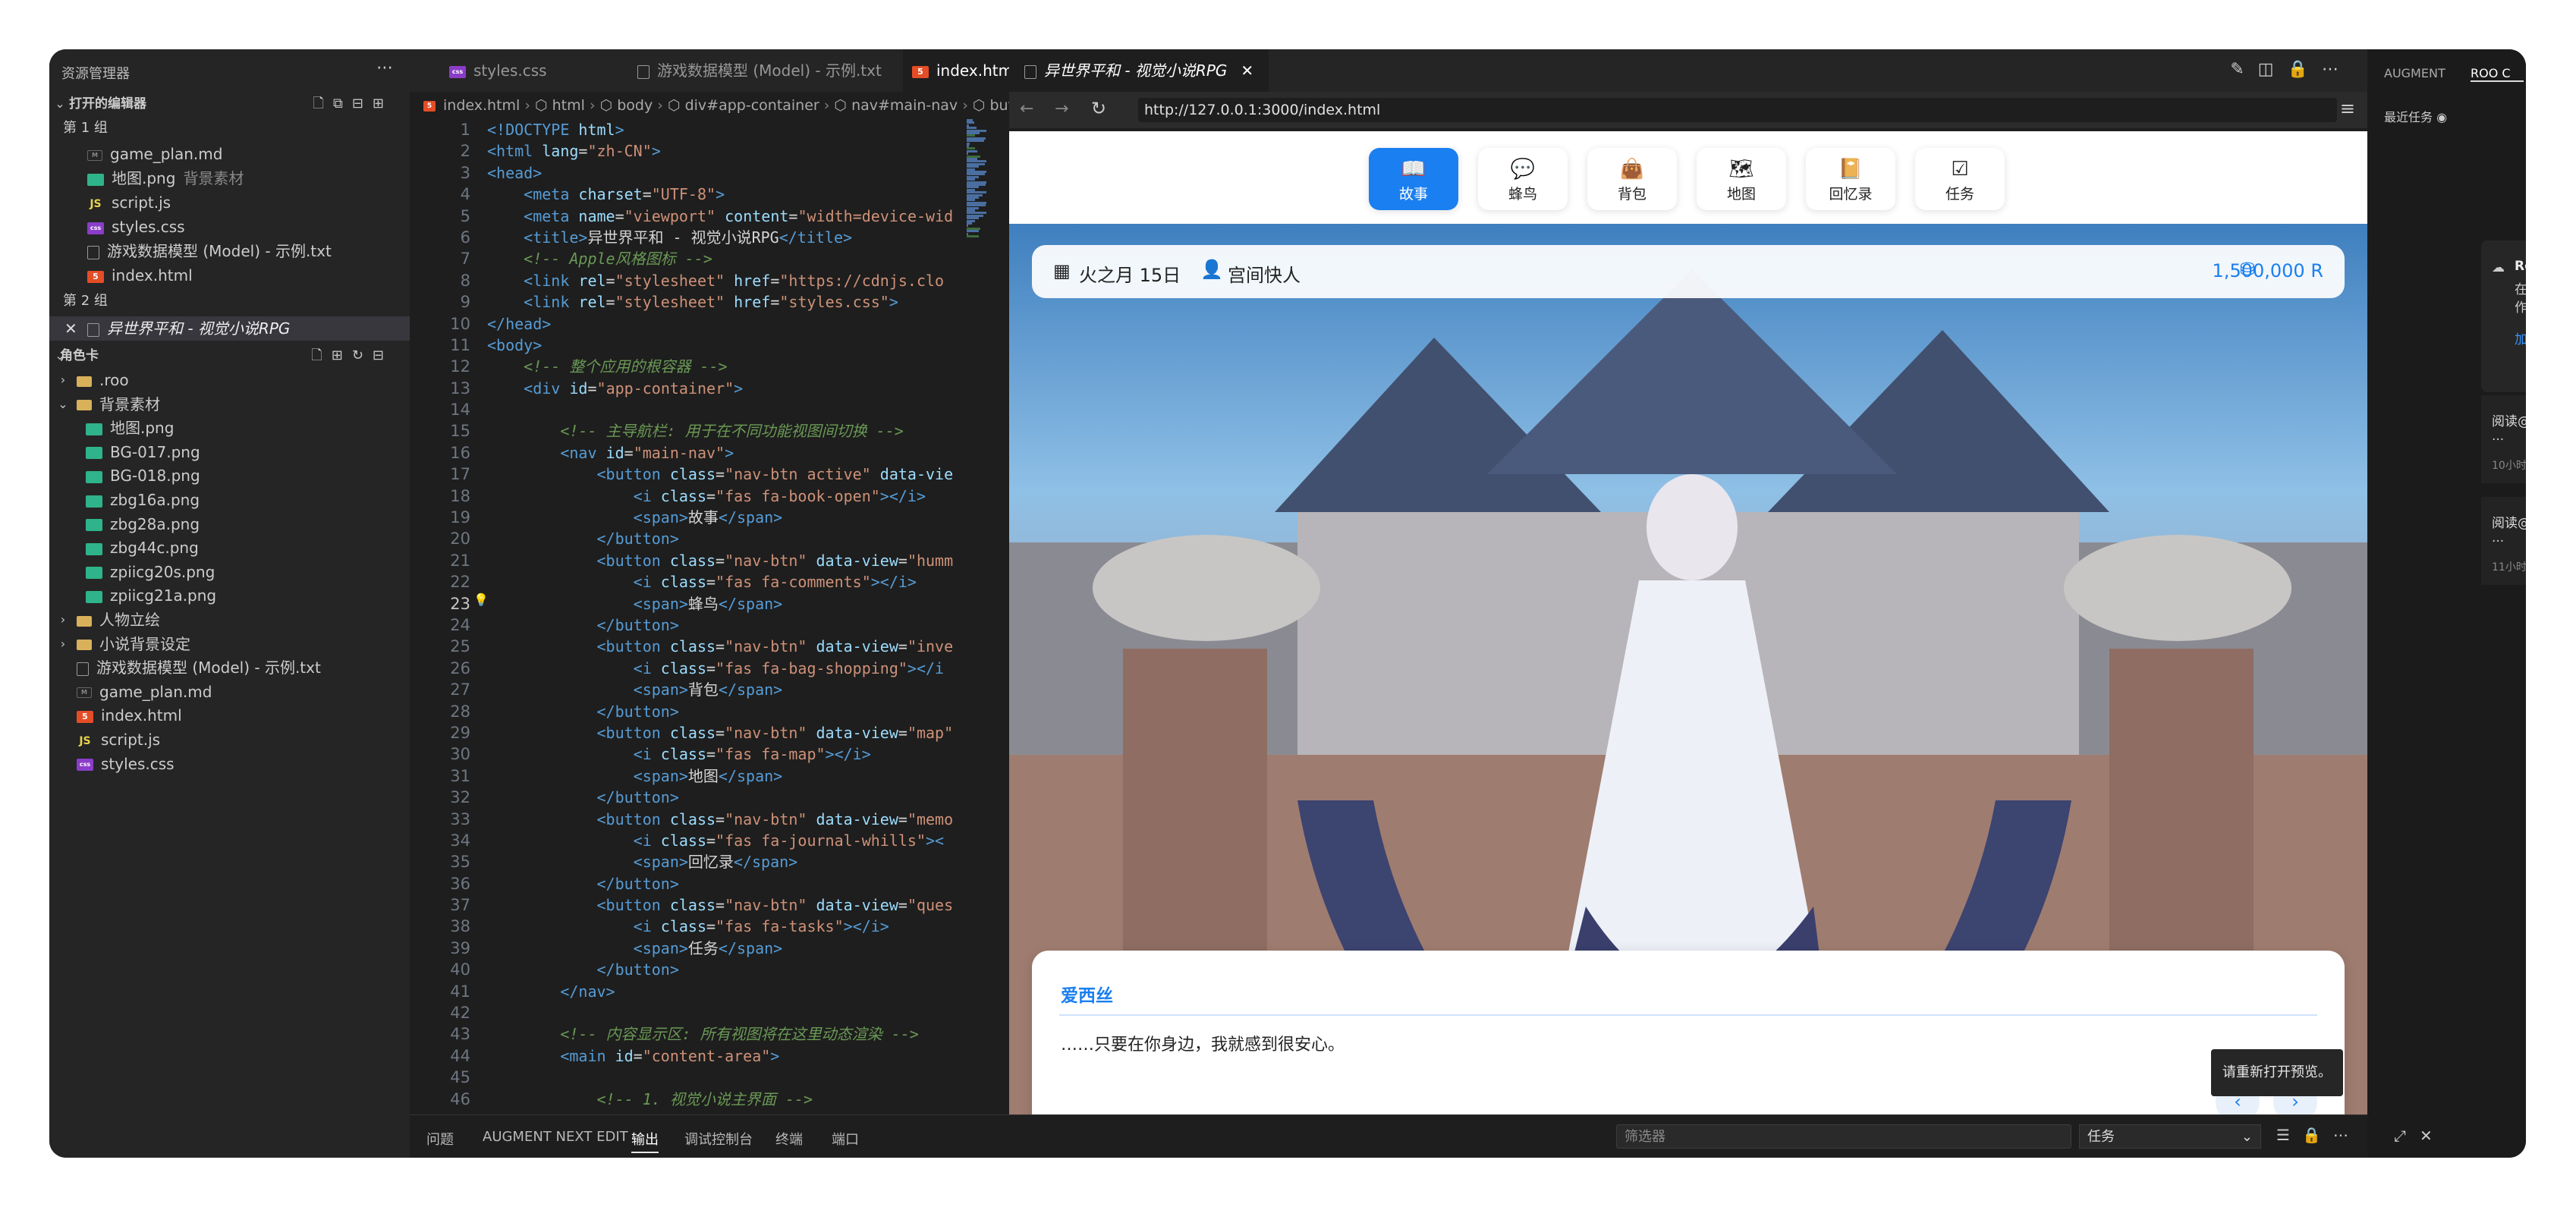 The image size is (2576, 1207). What do you see at coordinates (229, 380) in the screenshot?
I see `tree-folder: › .roo` at bounding box center [229, 380].